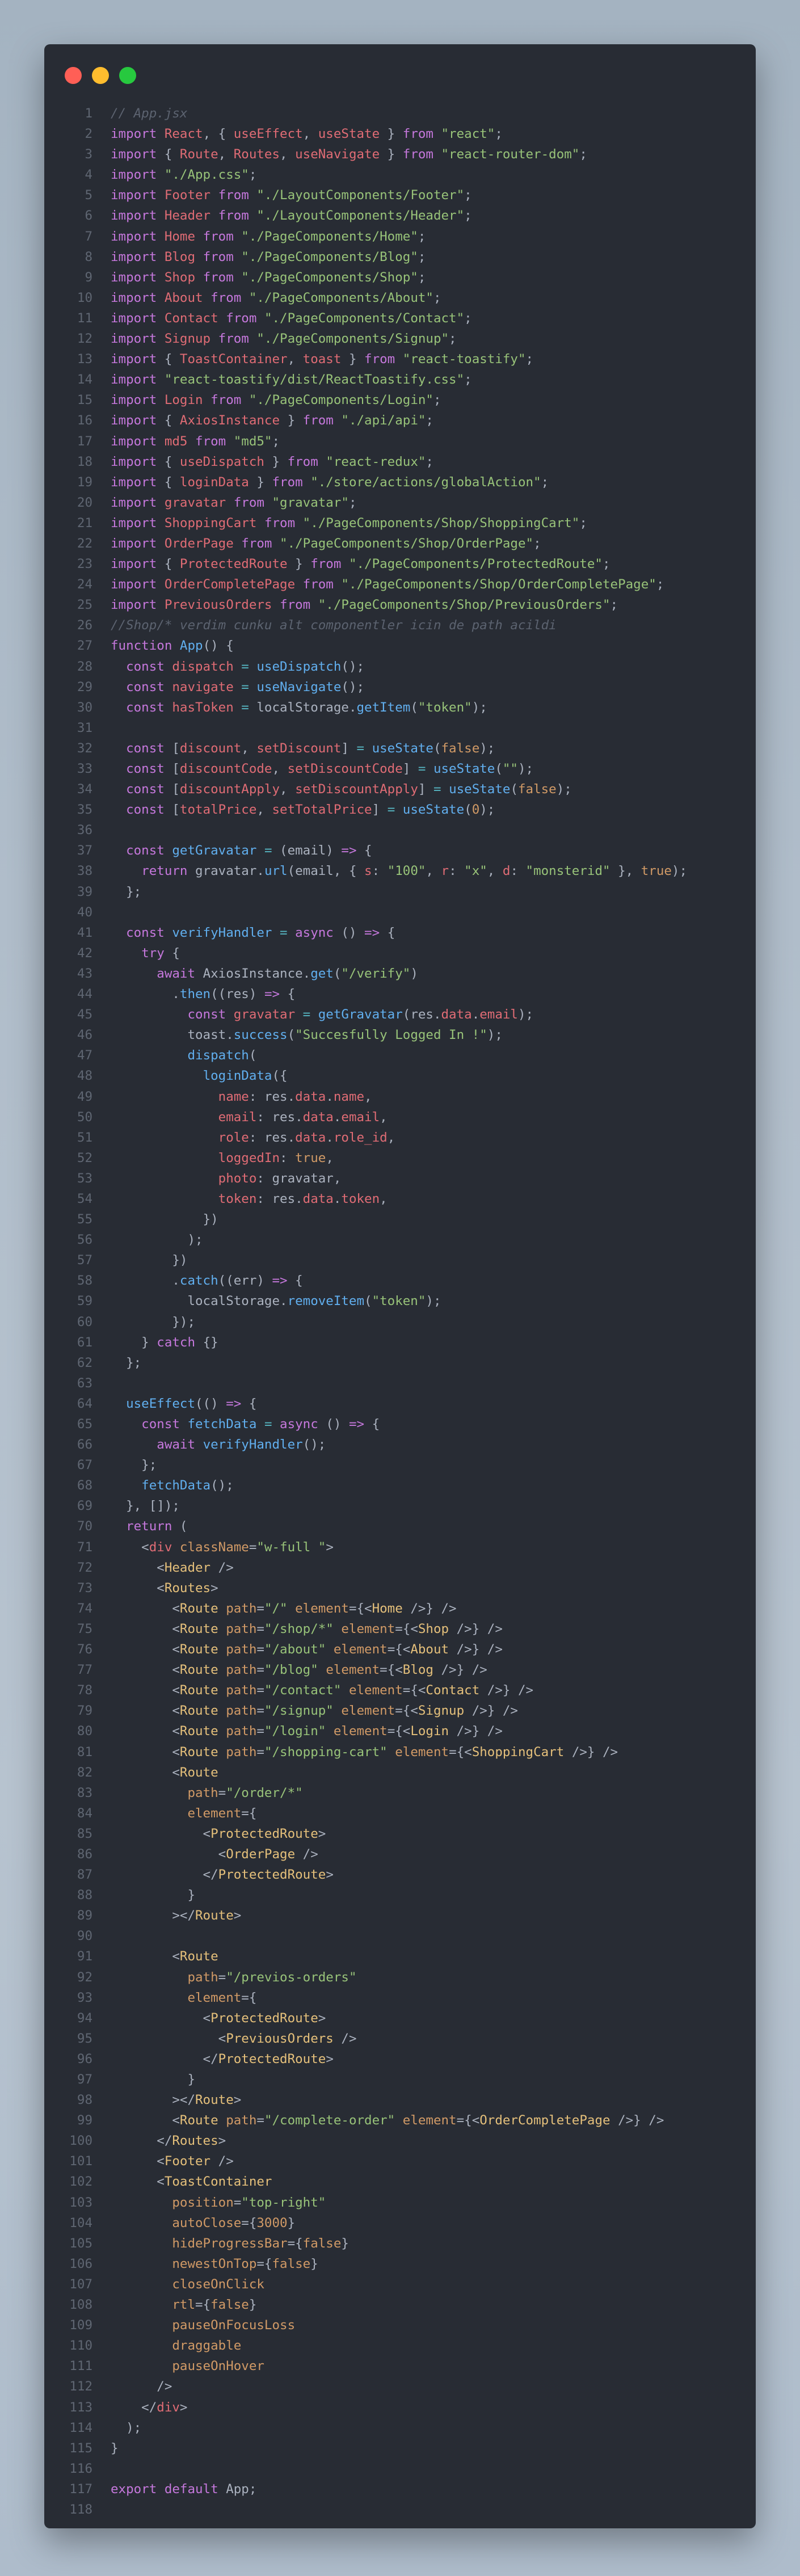  I want to click on code-token: />, so click(310, 1854).